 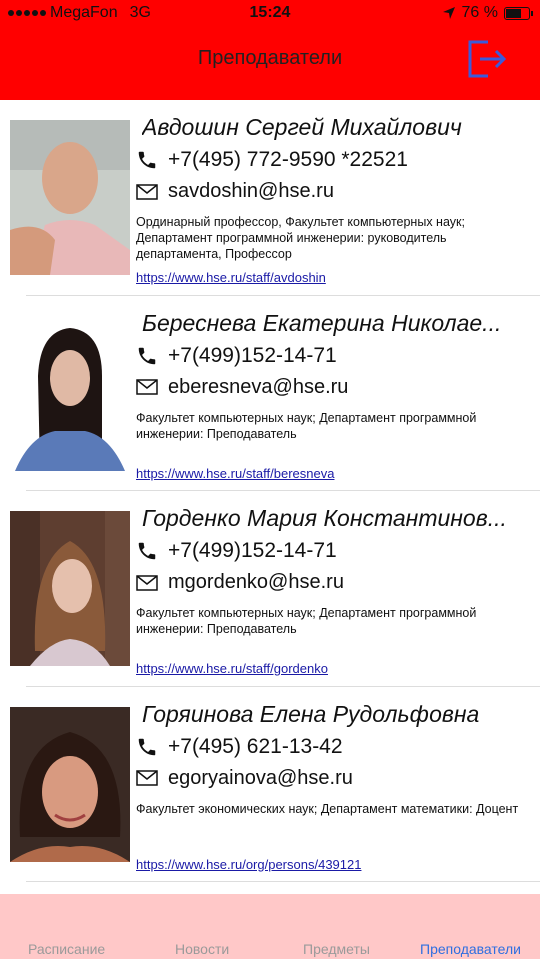 What do you see at coordinates (255, 746) in the screenshot?
I see `phone-number: +7(495) 621-13-42` at bounding box center [255, 746].